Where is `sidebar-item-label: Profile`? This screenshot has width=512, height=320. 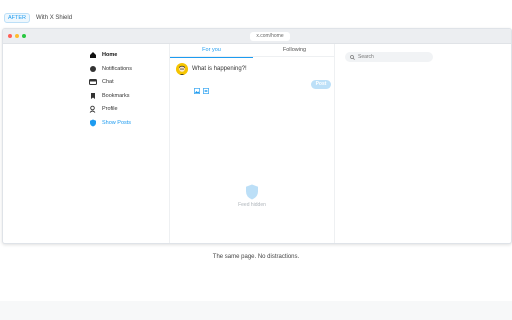
sidebar-item-label: Profile is located at coordinates (110, 109).